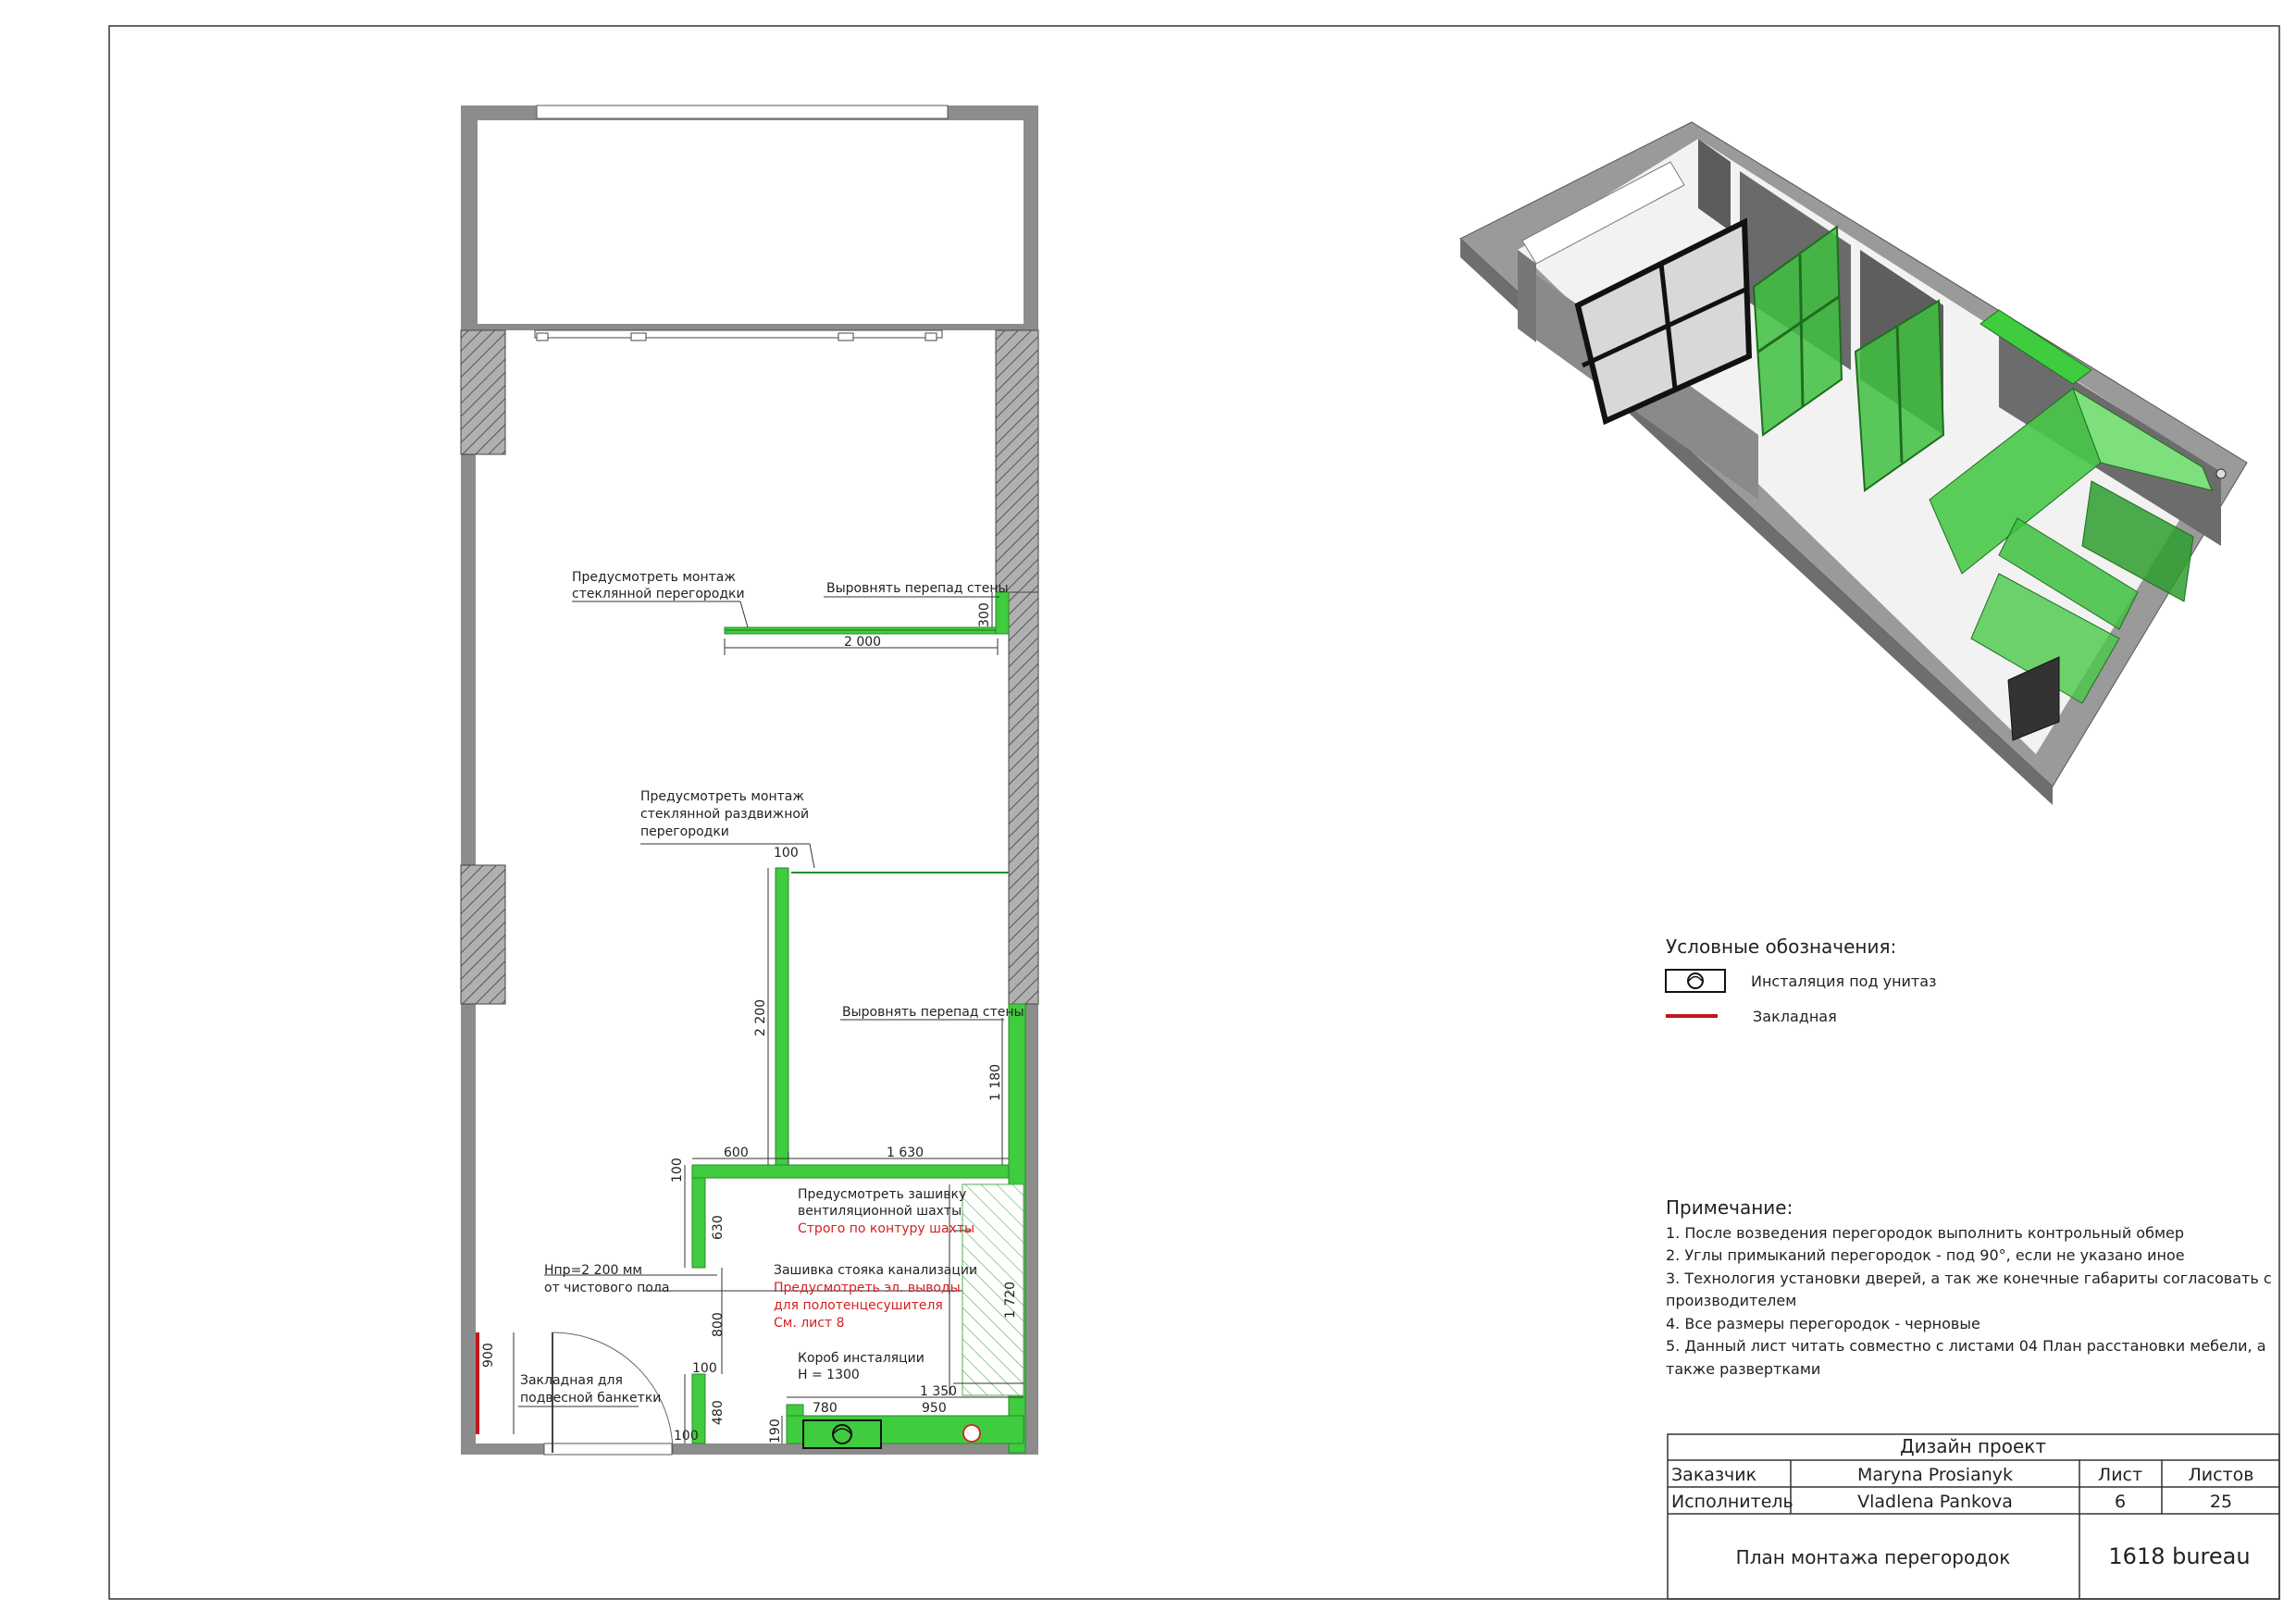 The height and width of the screenshot is (1623, 2296). I want to click on legend-item-toilet: Инсталяция под унитаз, so click(1844, 981).